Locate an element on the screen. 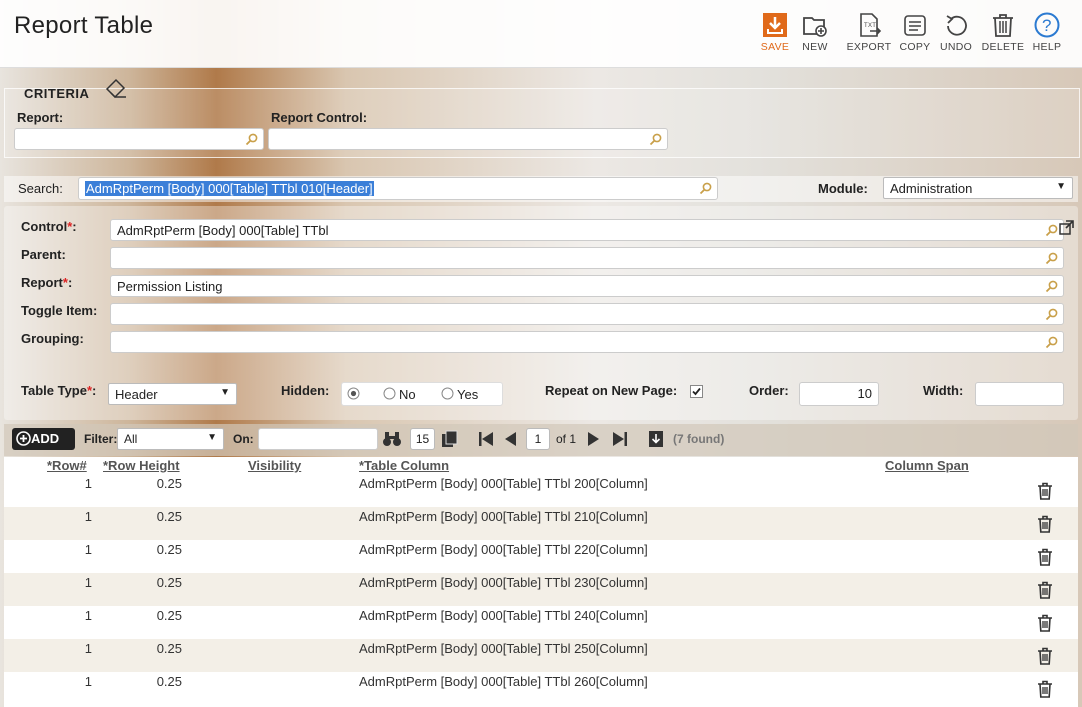  help-button: ? HELP is located at coordinates (1047, 32).